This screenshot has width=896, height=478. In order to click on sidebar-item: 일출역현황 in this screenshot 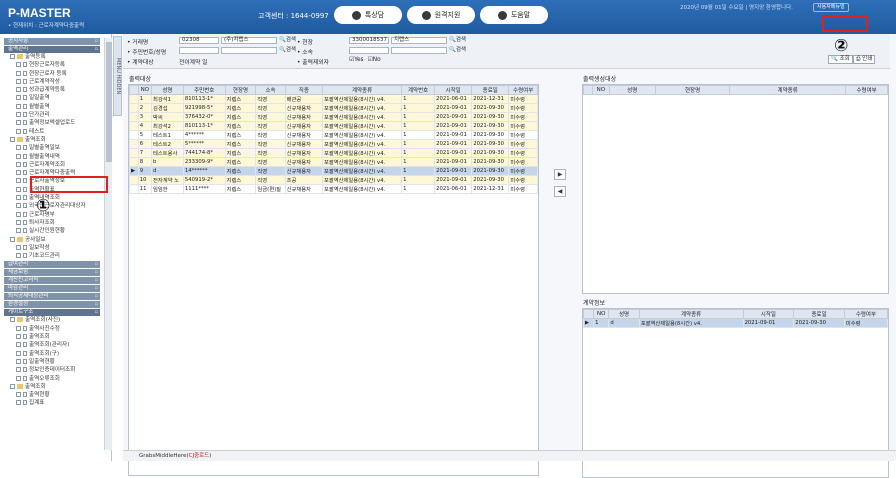, I will do `click(52, 362)`.